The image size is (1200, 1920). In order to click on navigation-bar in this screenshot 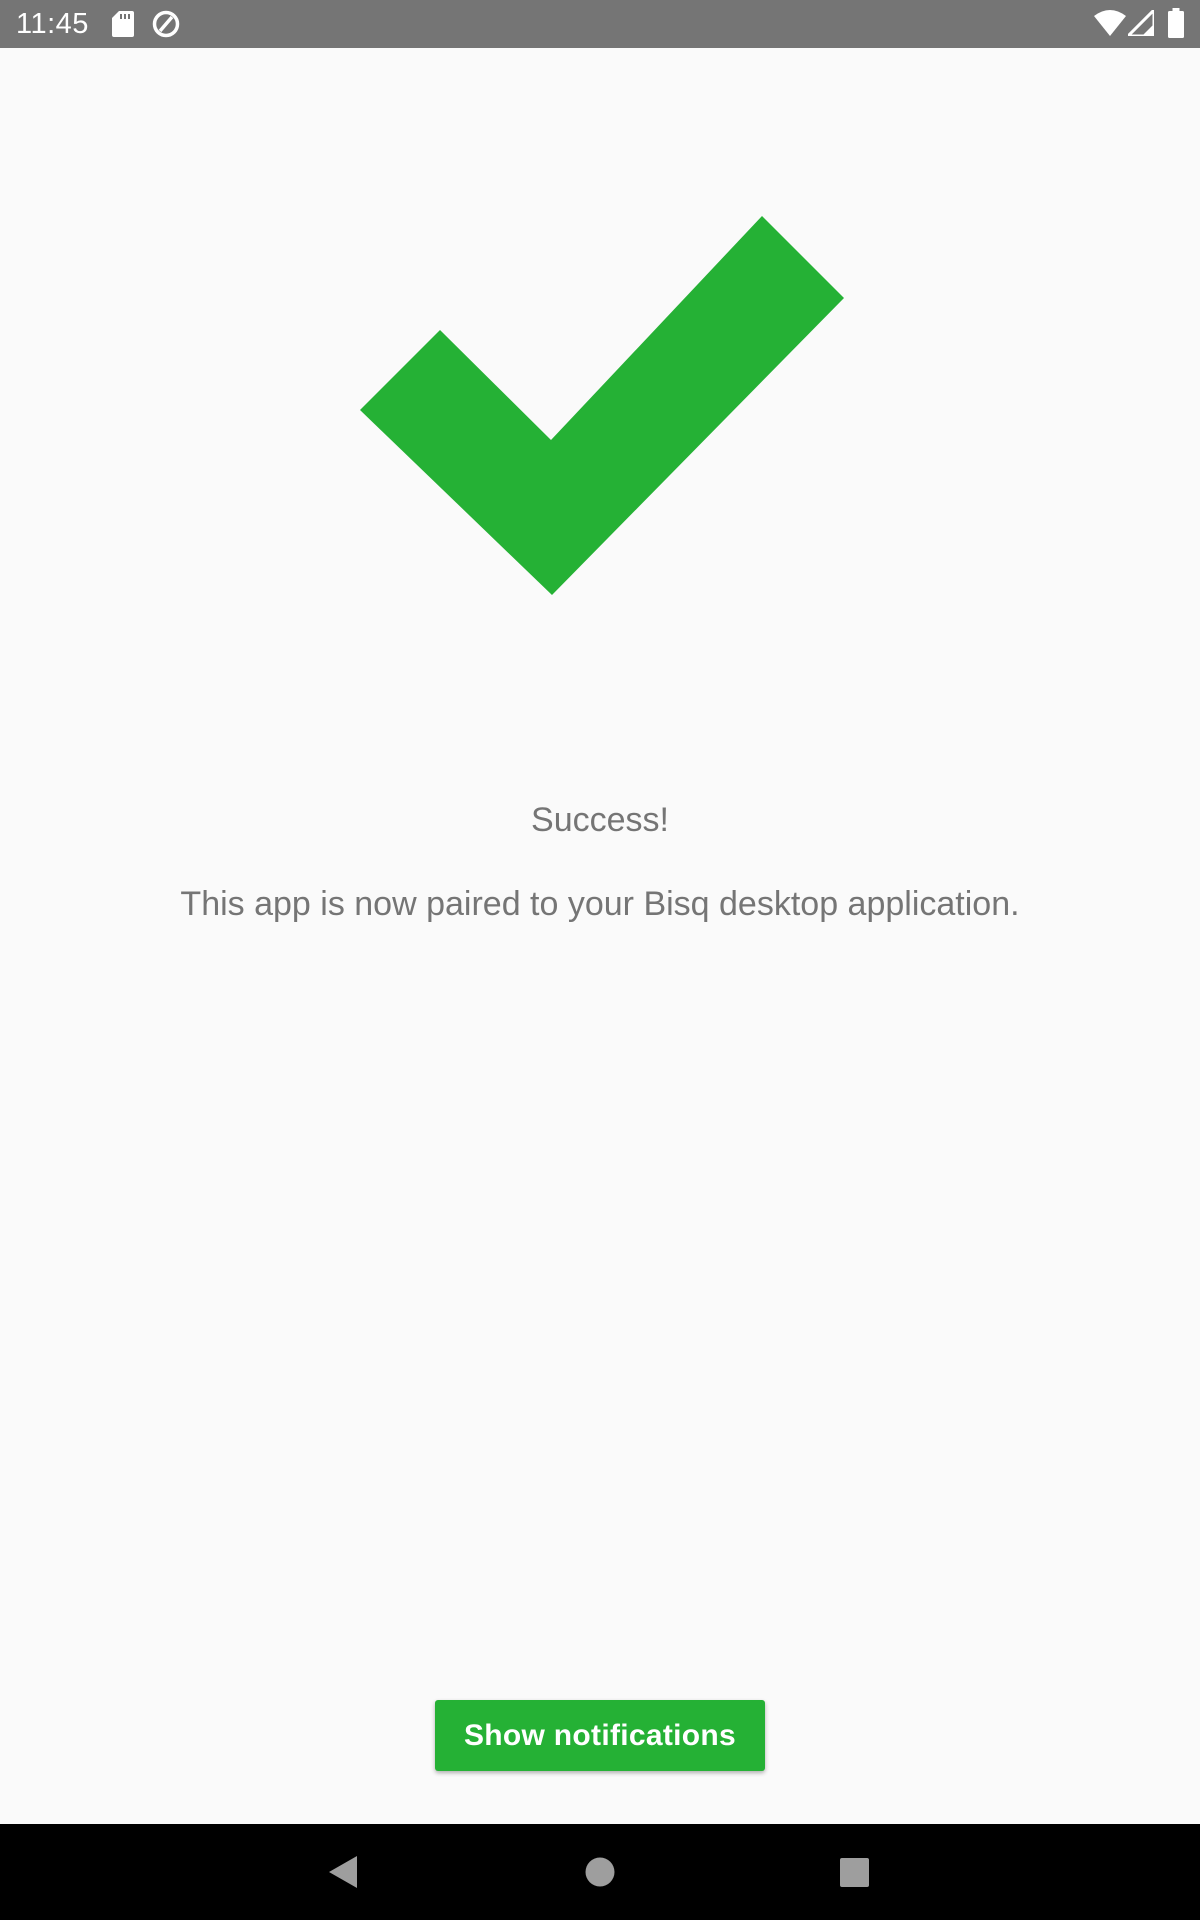, I will do `click(600, 1872)`.